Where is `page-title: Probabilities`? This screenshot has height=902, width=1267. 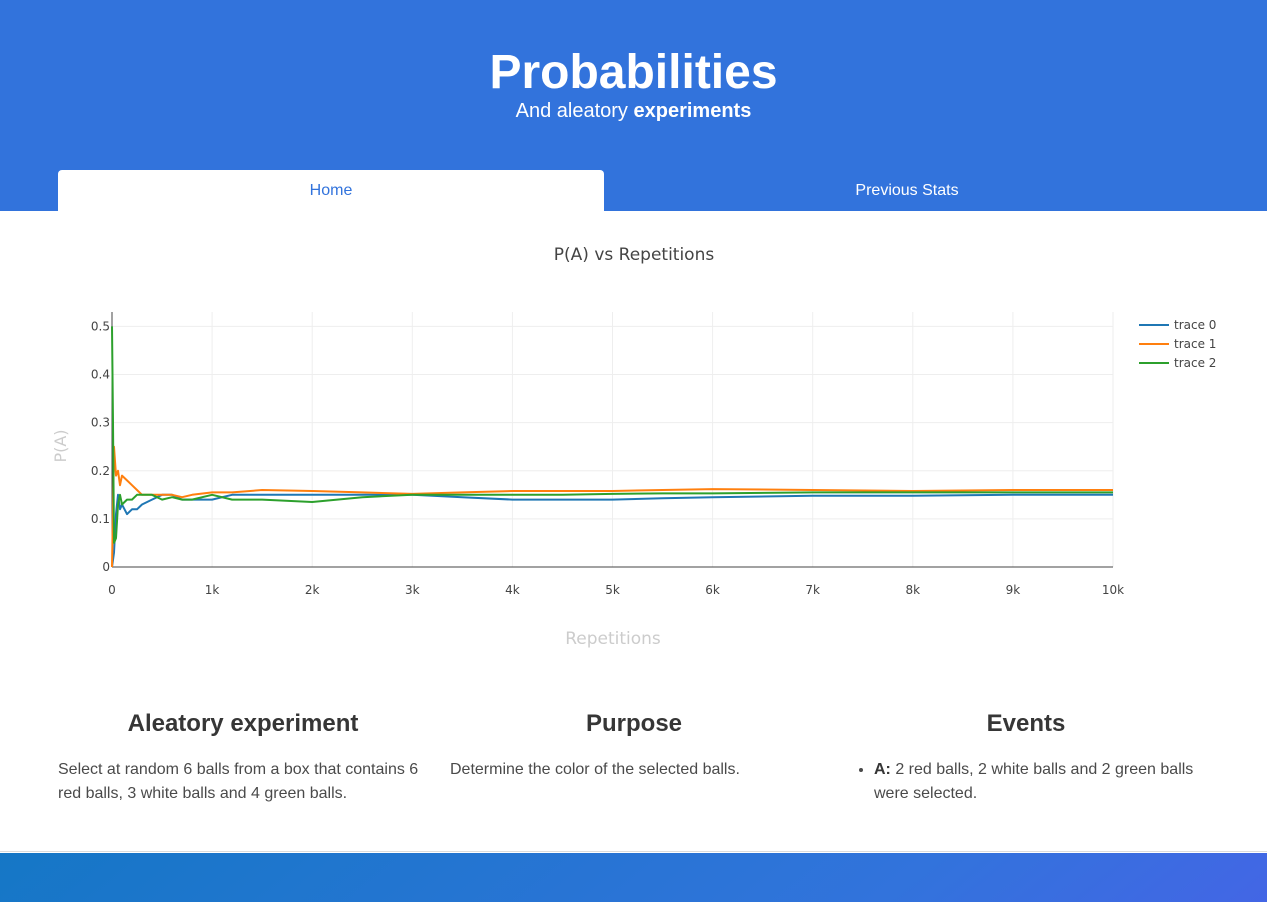 page-title: Probabilities is located at coordinates (633, 72).